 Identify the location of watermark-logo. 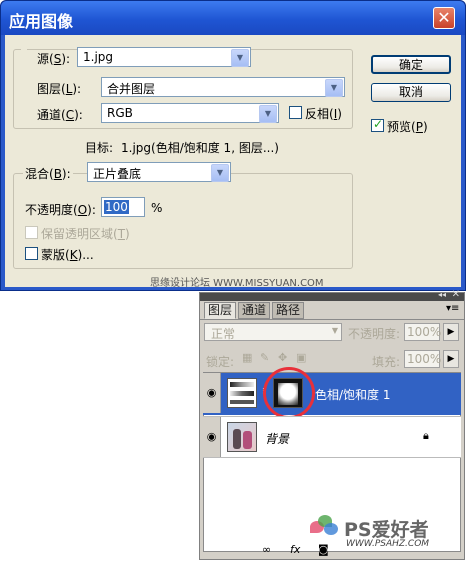
(325, 525).